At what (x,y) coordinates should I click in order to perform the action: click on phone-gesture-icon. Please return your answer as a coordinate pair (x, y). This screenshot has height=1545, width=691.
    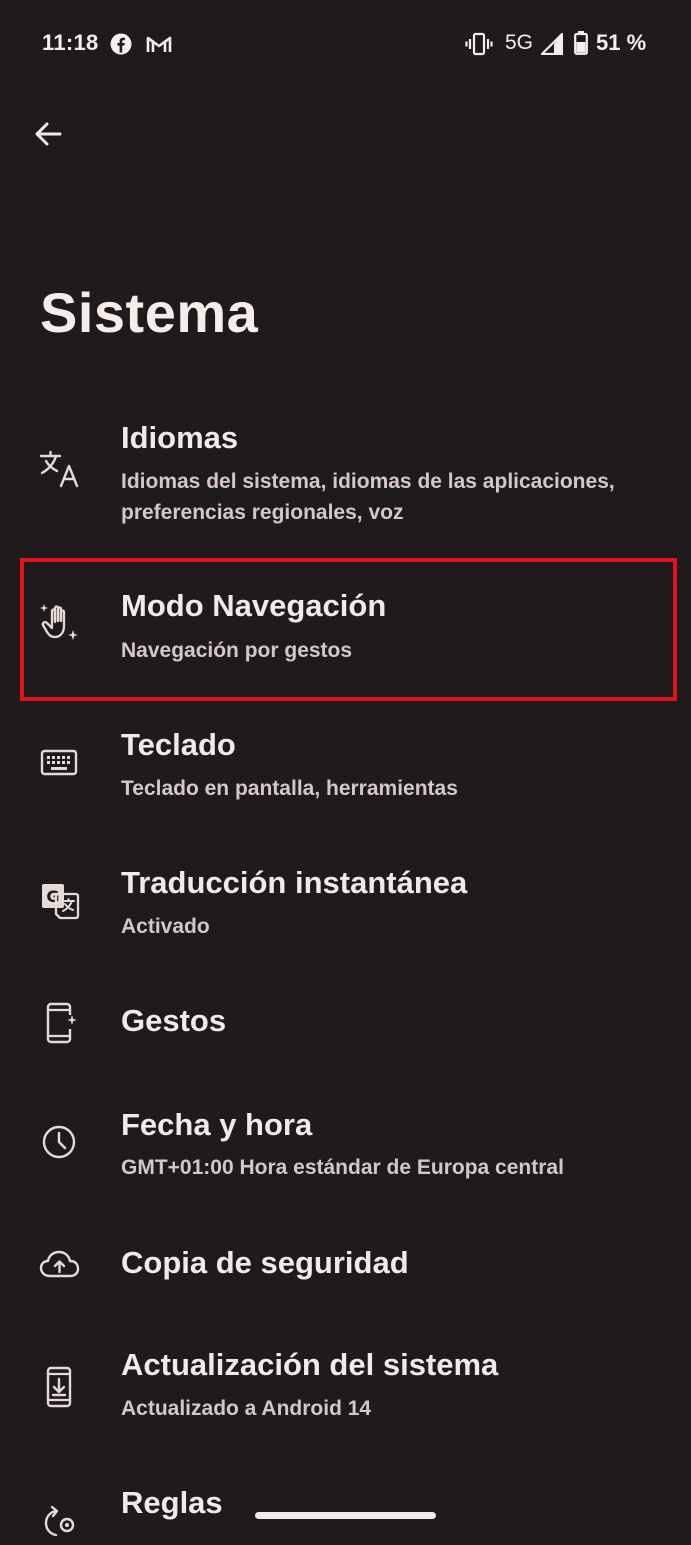
    Looking at the image, I should click on (61, 1023).